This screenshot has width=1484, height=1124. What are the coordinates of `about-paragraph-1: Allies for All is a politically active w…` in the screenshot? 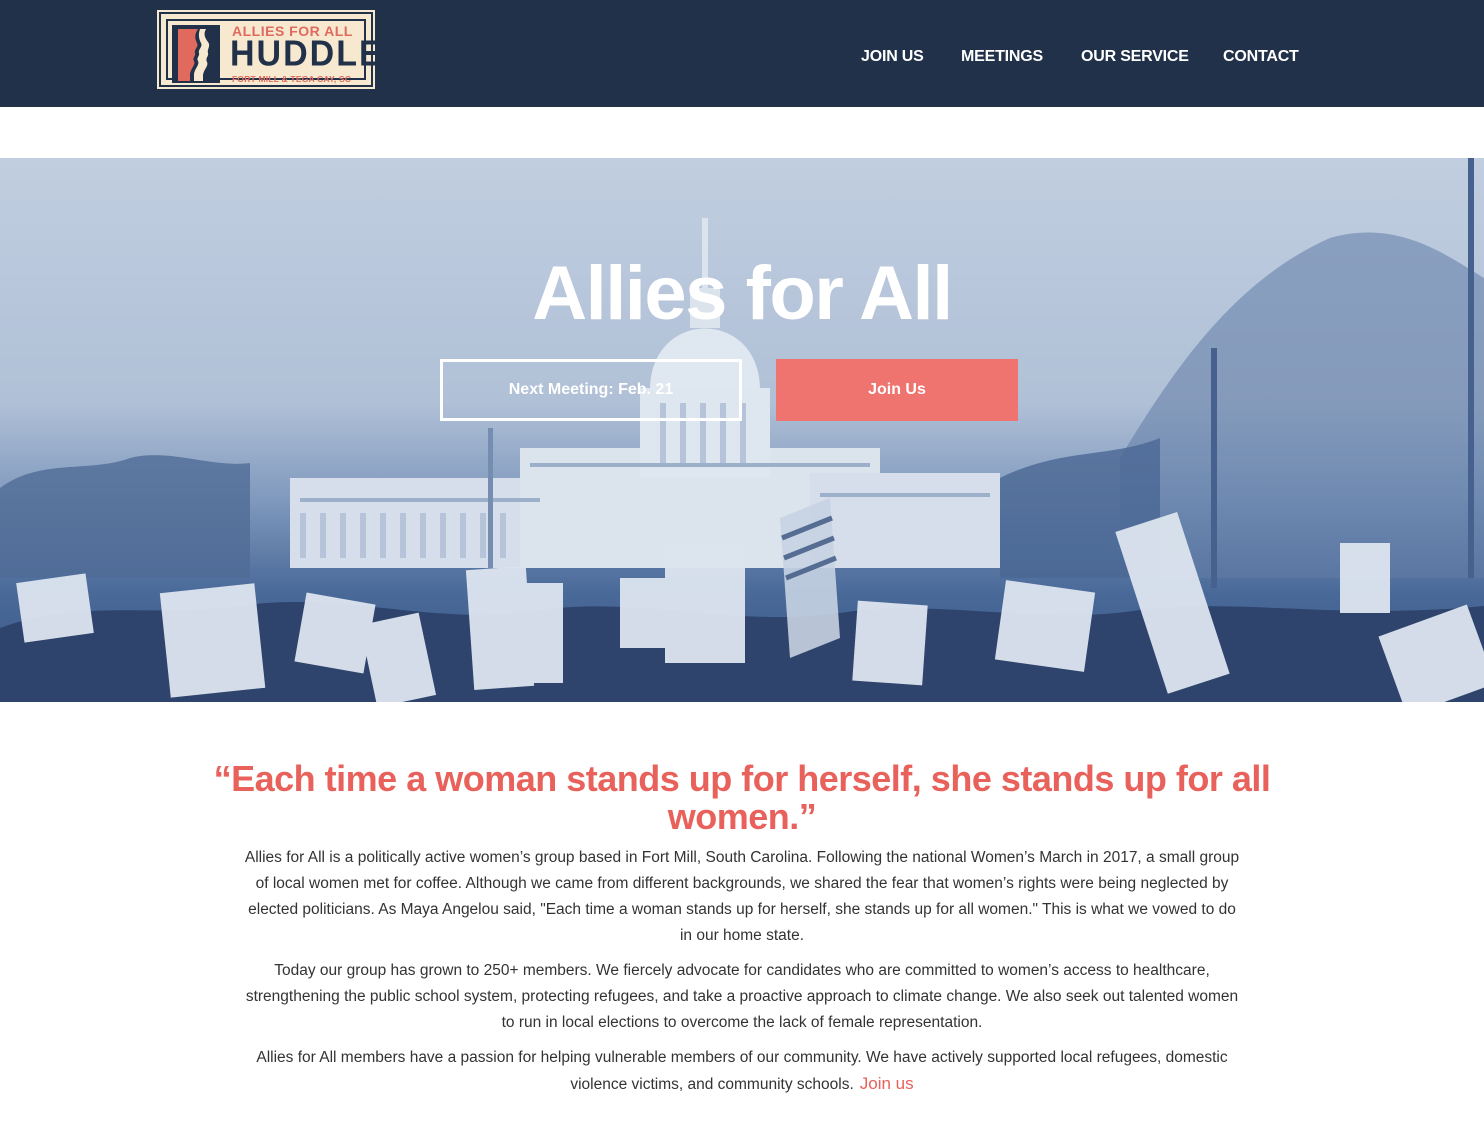 It's located at (742, 896).